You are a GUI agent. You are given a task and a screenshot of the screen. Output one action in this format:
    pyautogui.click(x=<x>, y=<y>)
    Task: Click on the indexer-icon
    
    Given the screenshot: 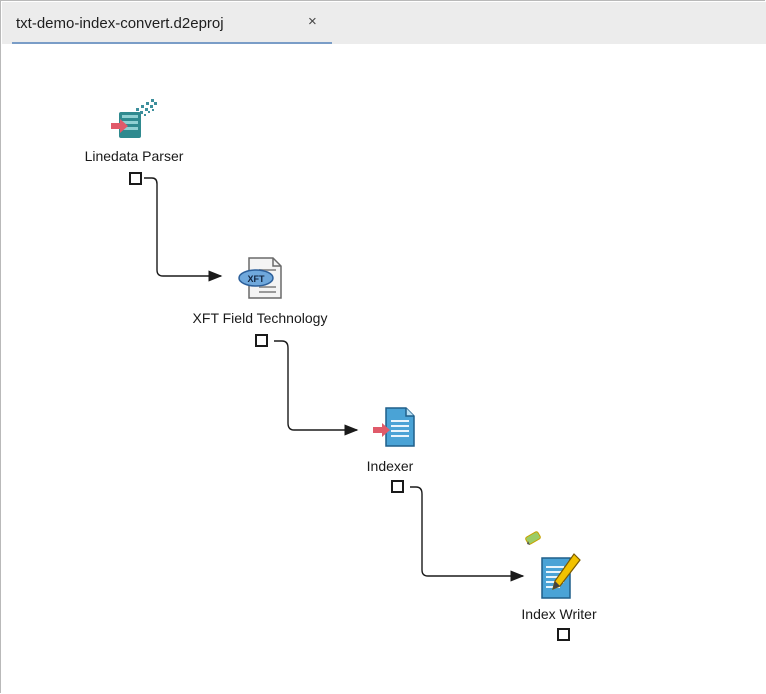 What is the action you would take?
    pyautogui.click(x=395, y=427)
    